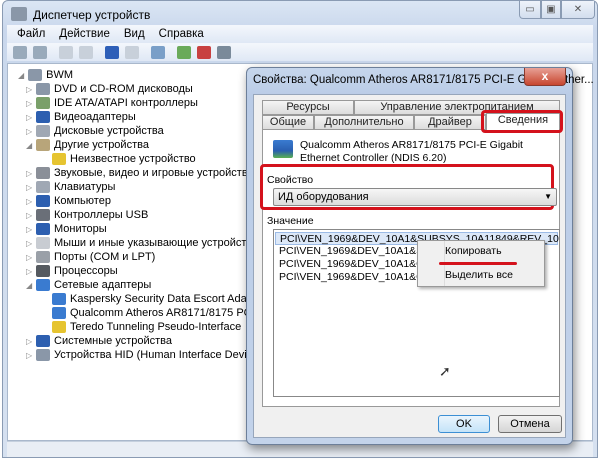 The width and height of the screenshot is (600, 460). Describe the element at coordinates (290, 180) in the screenshot. I see `property-label: Свойство` at that location.